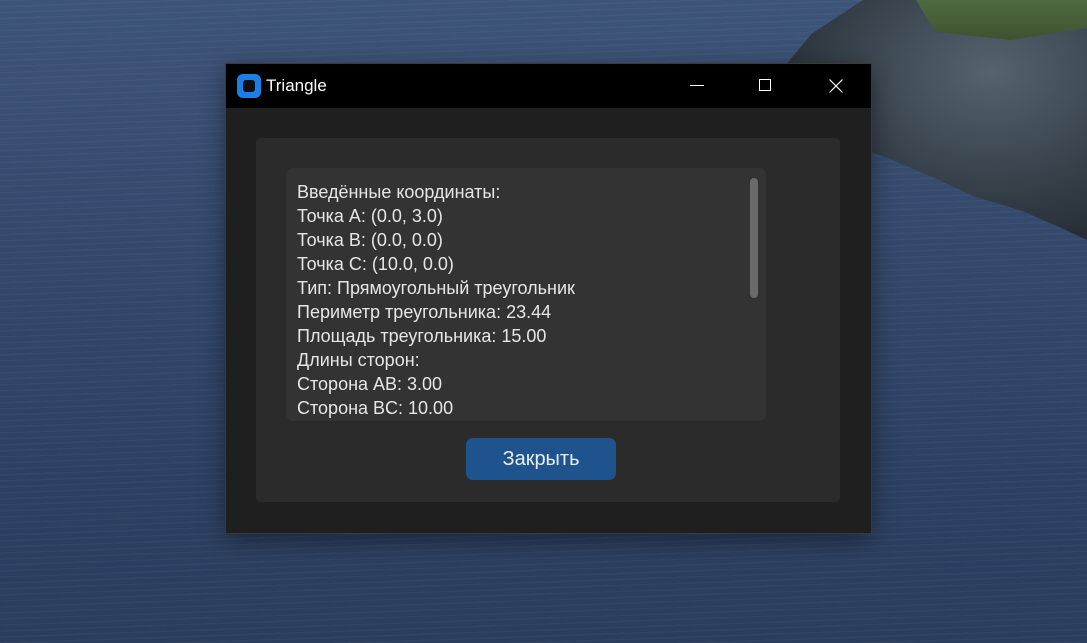  What do you see at coordinates (754, 238) in the screenshot?
I see `scrollbar-thumb` at bounding box center [754, 238].